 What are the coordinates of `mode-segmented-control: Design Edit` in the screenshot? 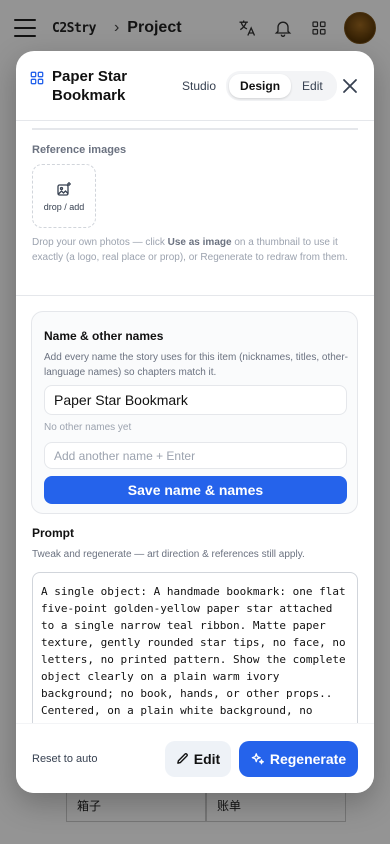 It's located at (281, 85).